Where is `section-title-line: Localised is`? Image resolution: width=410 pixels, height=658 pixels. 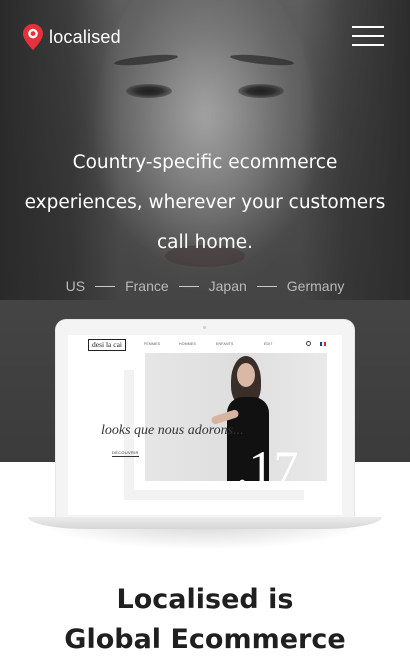
section-title-line: Localised is is located at coordinates (205, 599).